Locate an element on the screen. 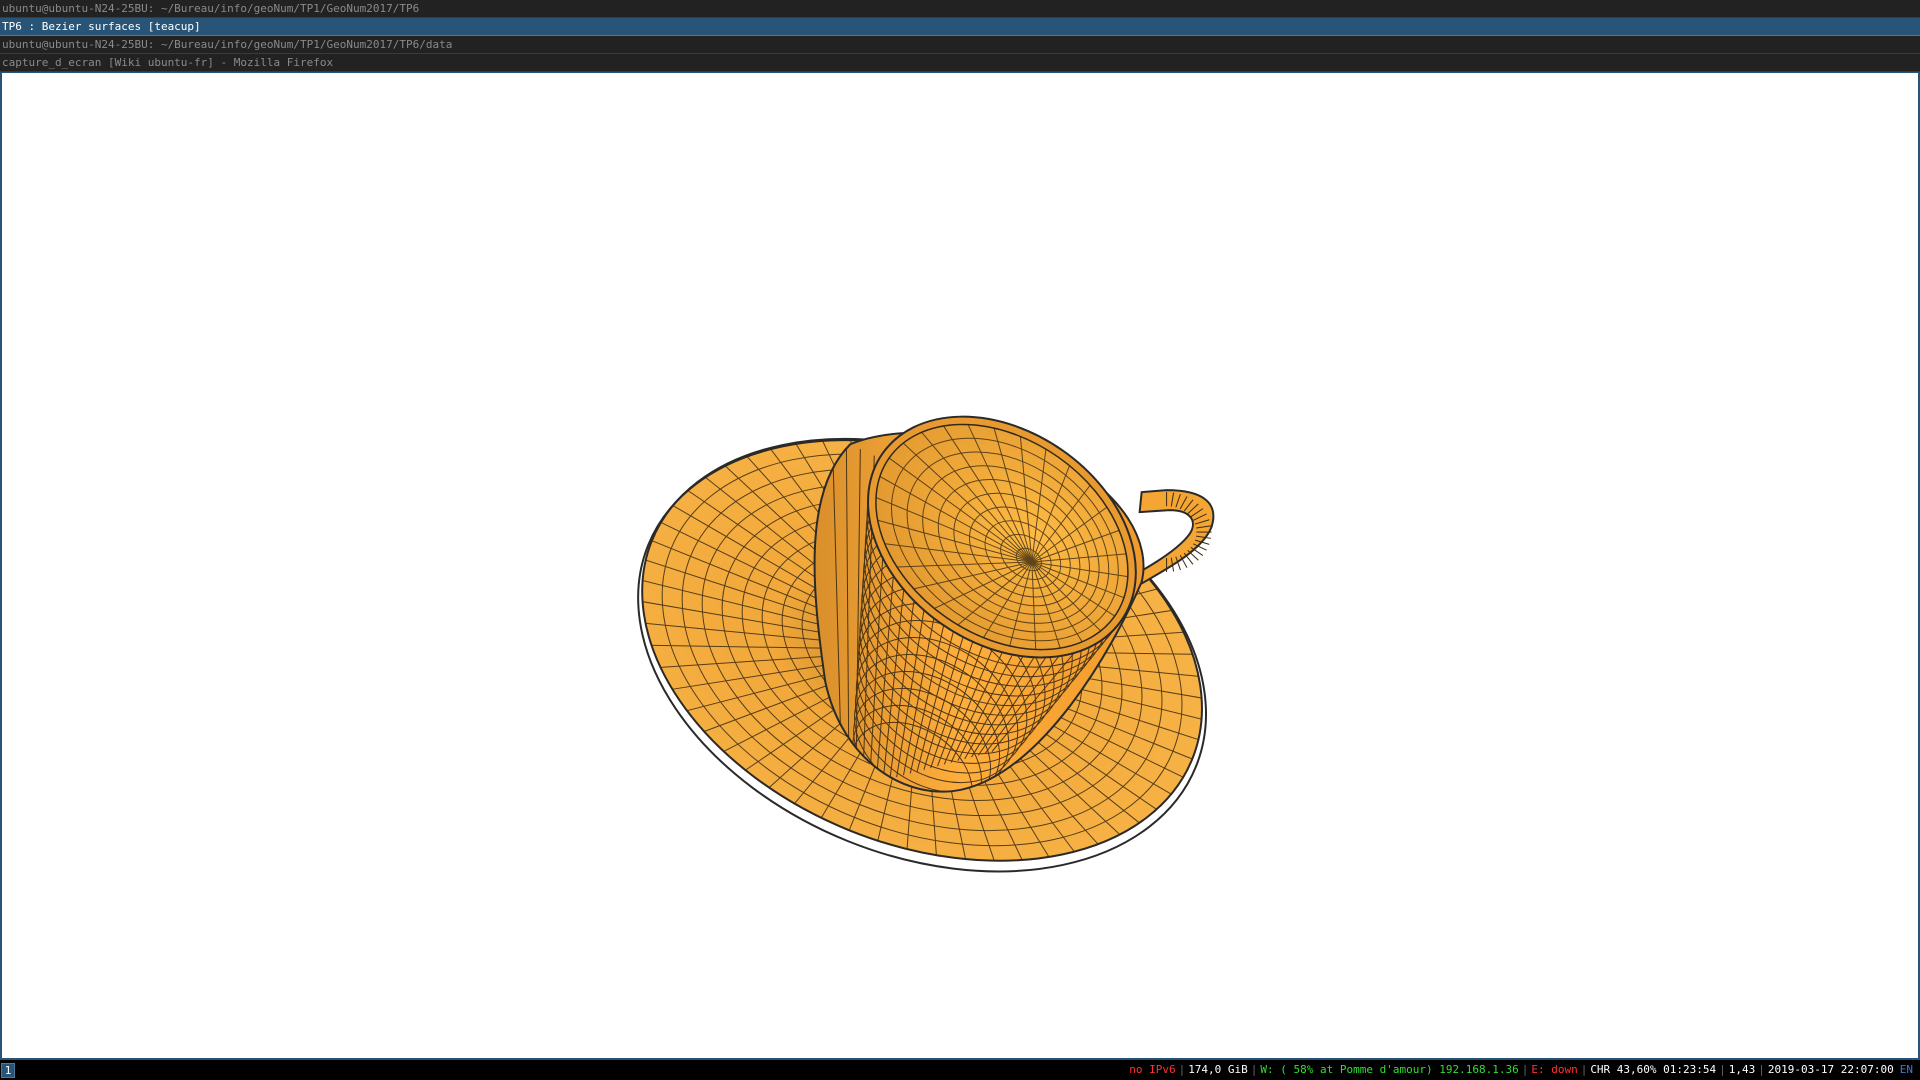 The image size is (1920, 1080). window-title-text: TP6 : Bezier surfaces [teacup] is located at coordinates (101, 26).